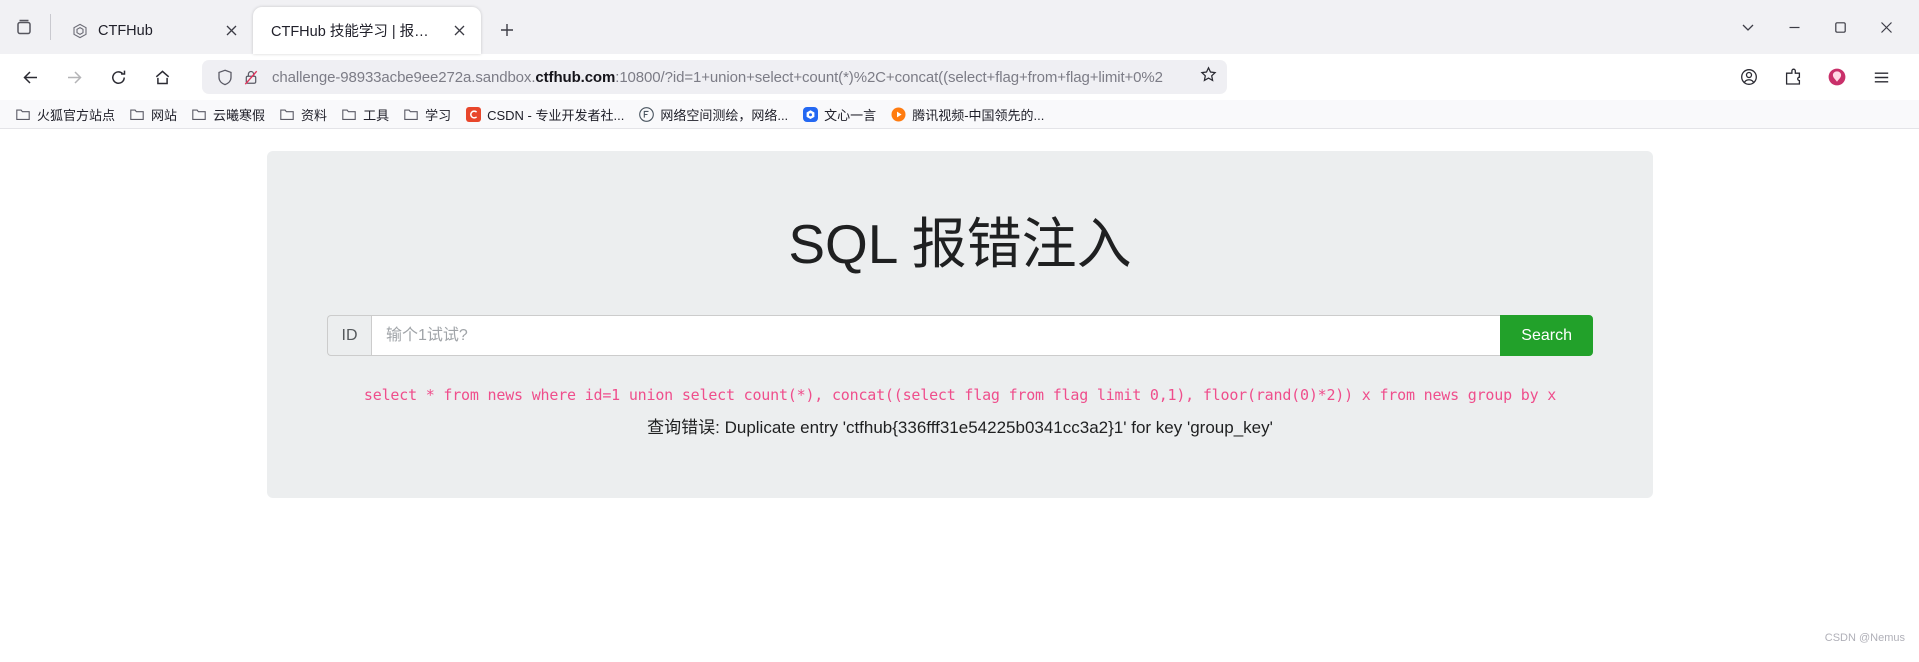  I want to click on id-input-label: ID, so click(349, 335).